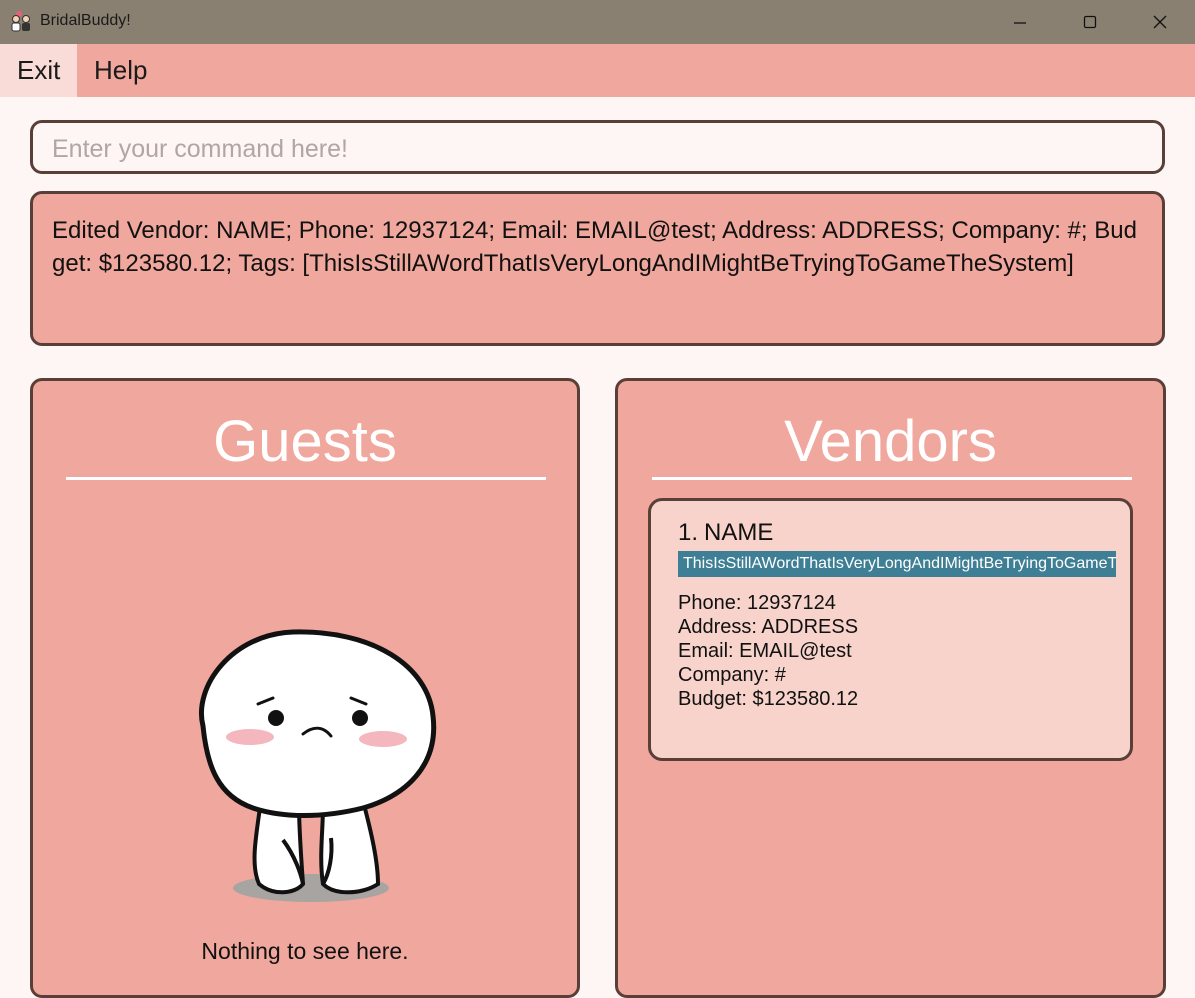  I want to click on window-title: BridalBuddy!, so click(85, 20).